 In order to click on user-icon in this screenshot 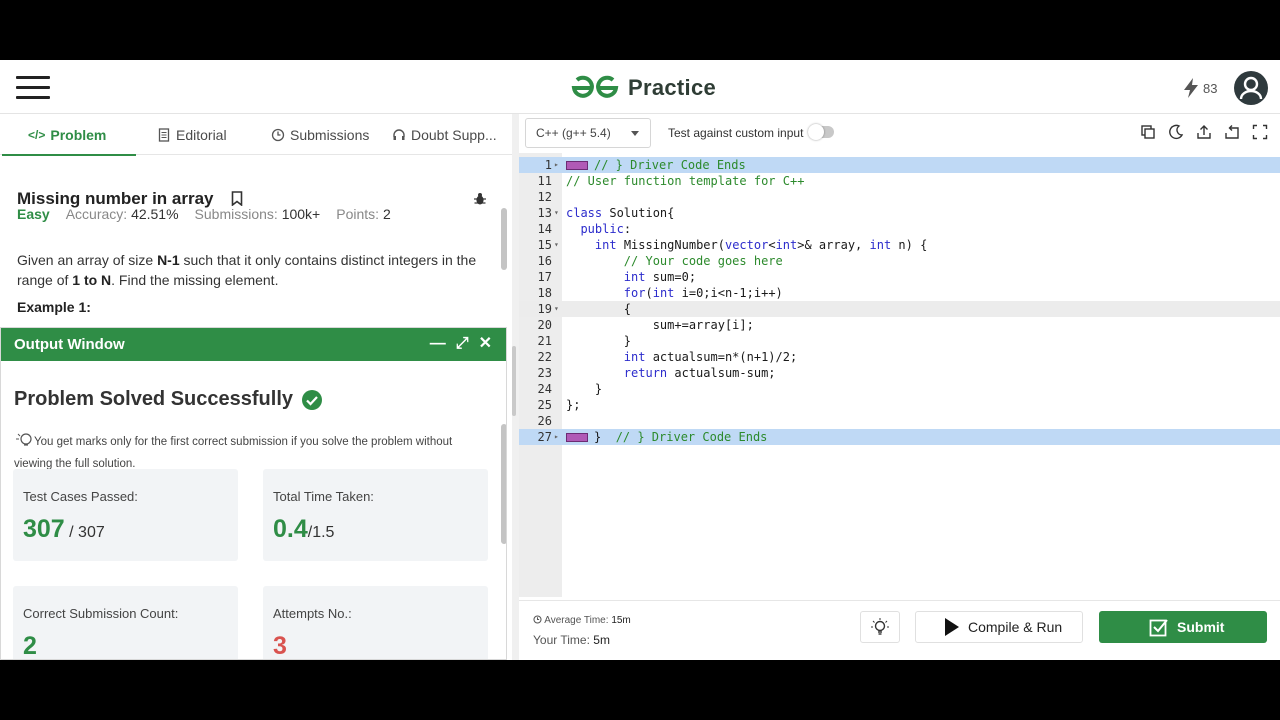, I will do `click(1251, 88)`.